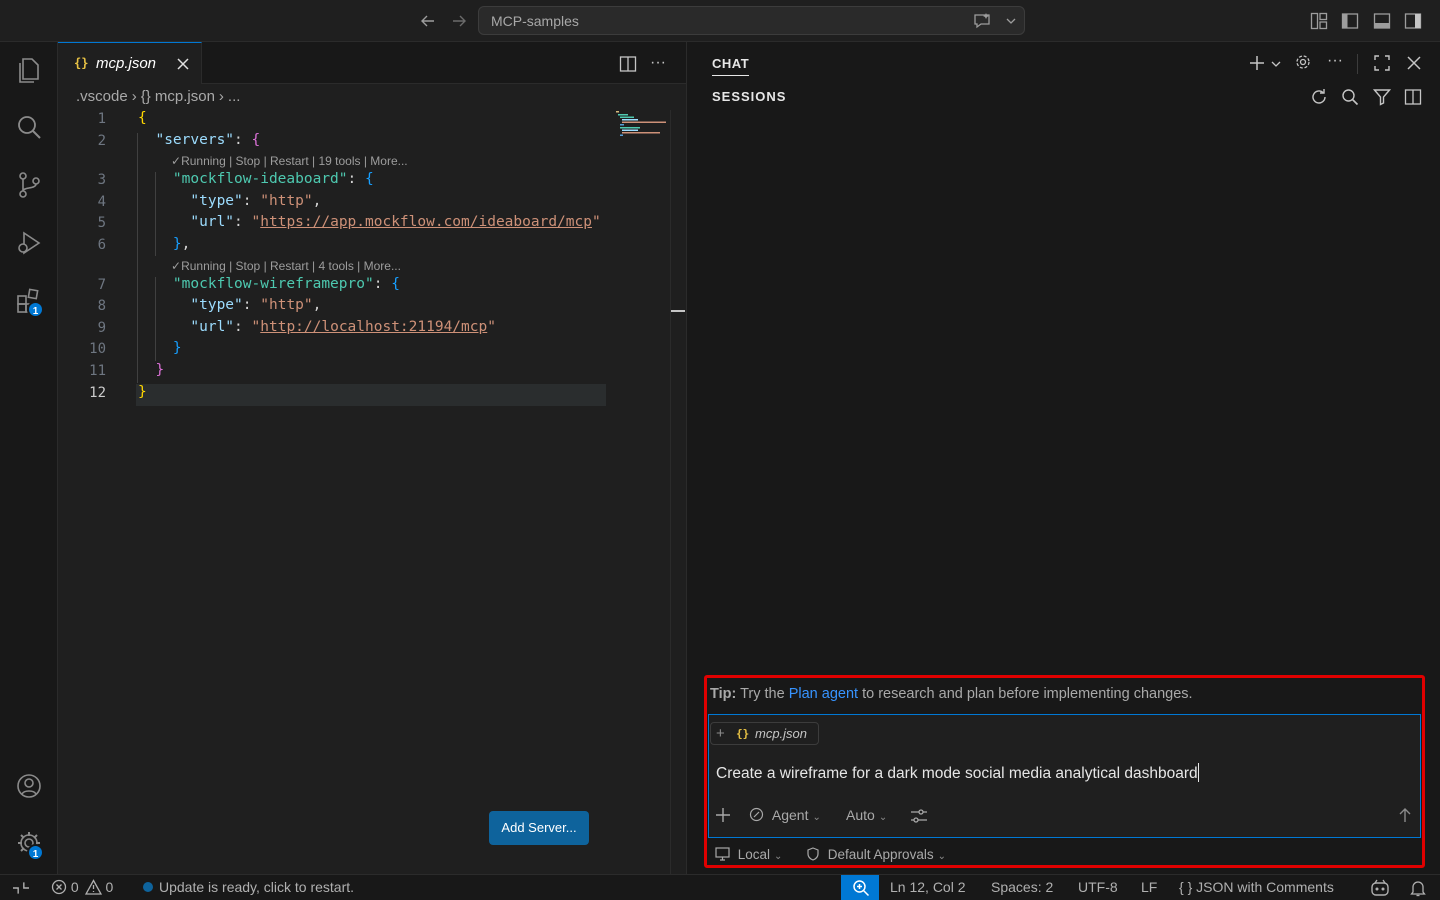  What do you see at coordinates (74, 887) in the screenshot?
I see `error-count: 0` at bounding box center [74, 887].